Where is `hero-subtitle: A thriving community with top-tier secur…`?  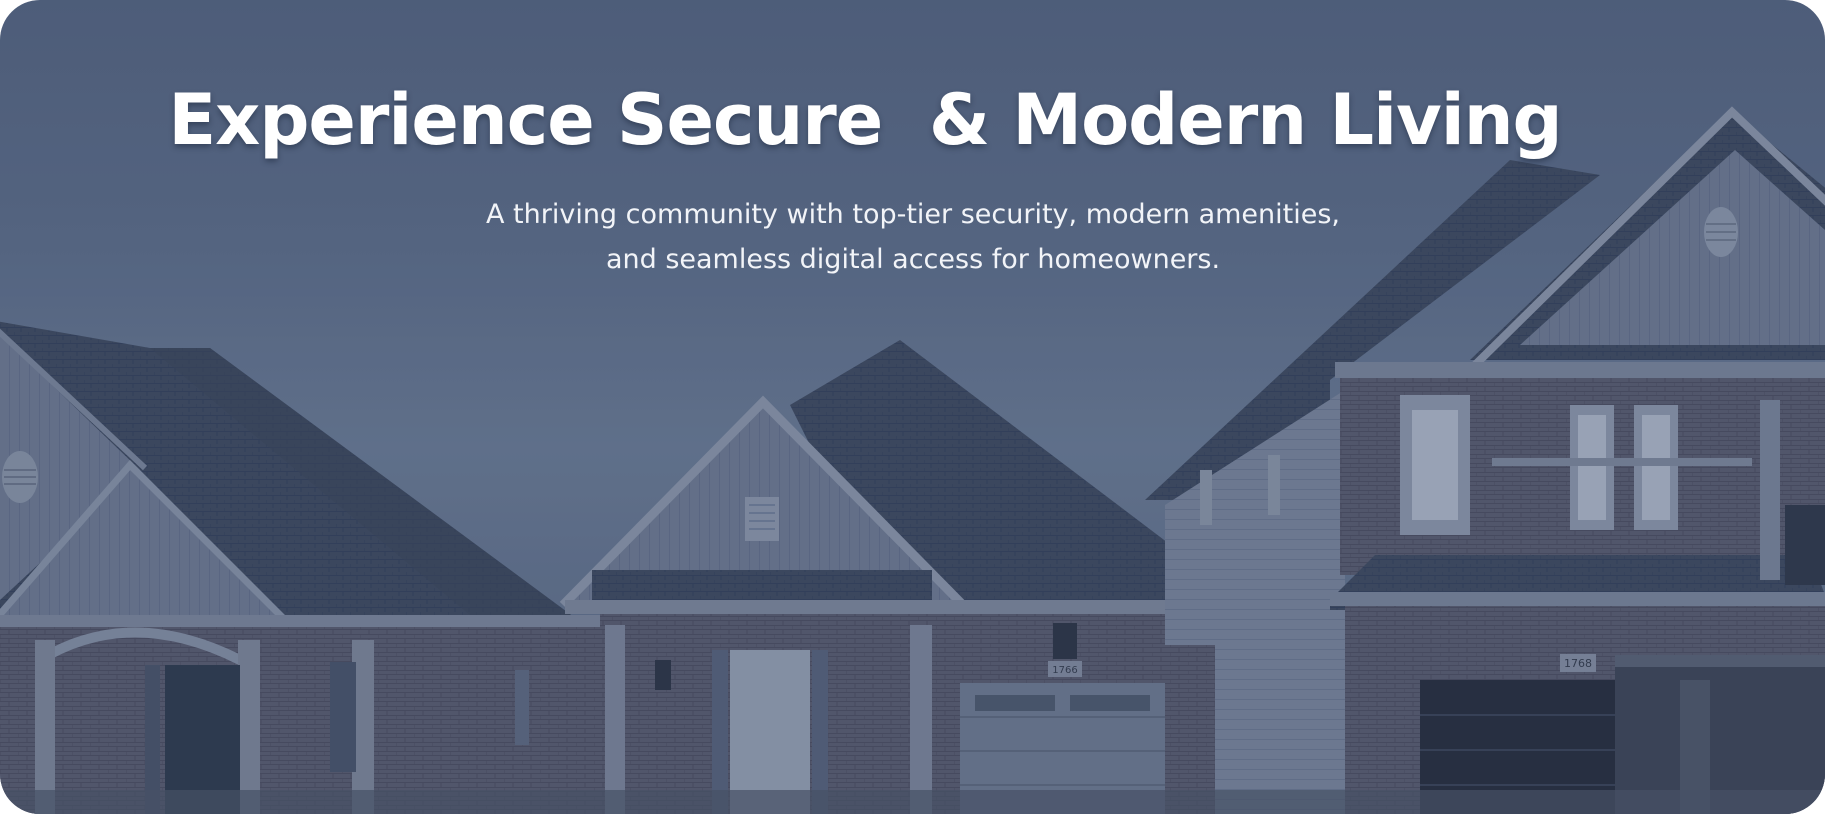
hero-subtitle: A thriving community with top-tier secur… is located at coordinates (913, 237).